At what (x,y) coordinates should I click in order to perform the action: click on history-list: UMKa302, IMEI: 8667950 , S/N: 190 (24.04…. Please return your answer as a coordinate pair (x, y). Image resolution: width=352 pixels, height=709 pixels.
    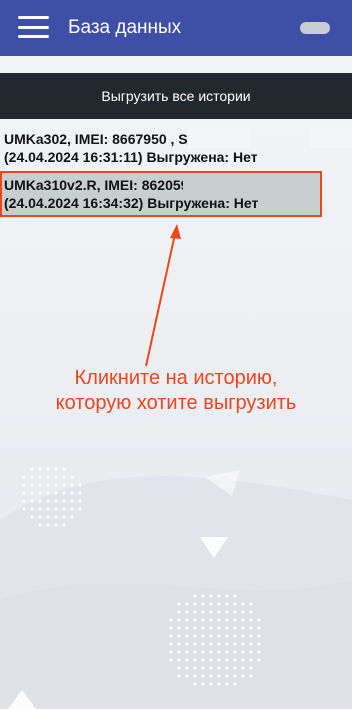
    Looking at the image, I should click on (176, 172).